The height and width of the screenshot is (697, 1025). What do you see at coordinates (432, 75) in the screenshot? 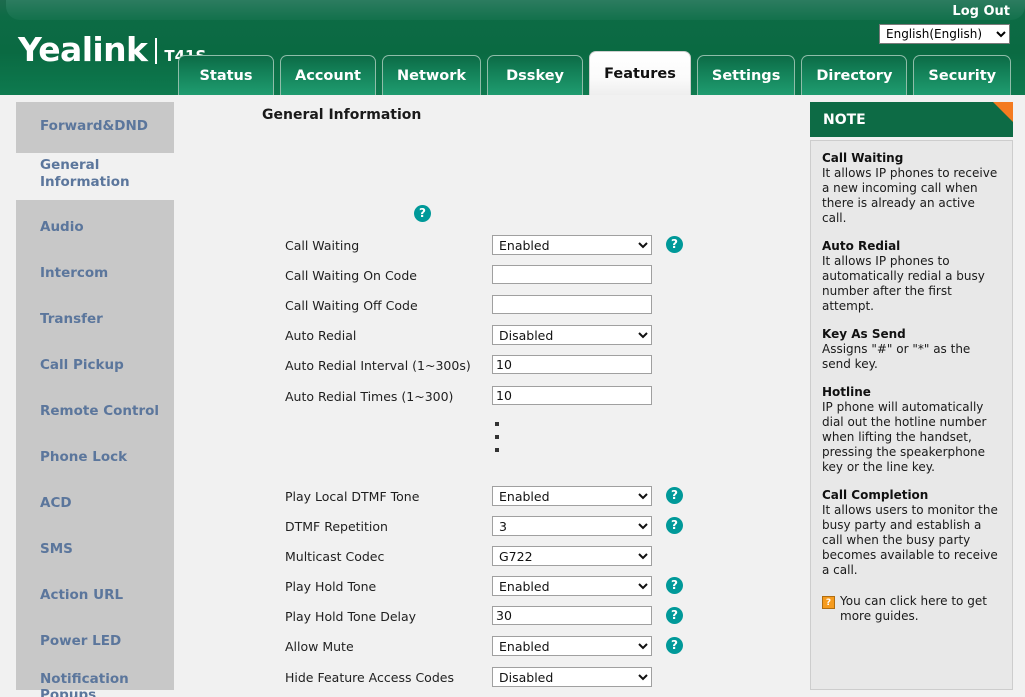
I see `tab-network: Network` at bounding box center [432, 75].